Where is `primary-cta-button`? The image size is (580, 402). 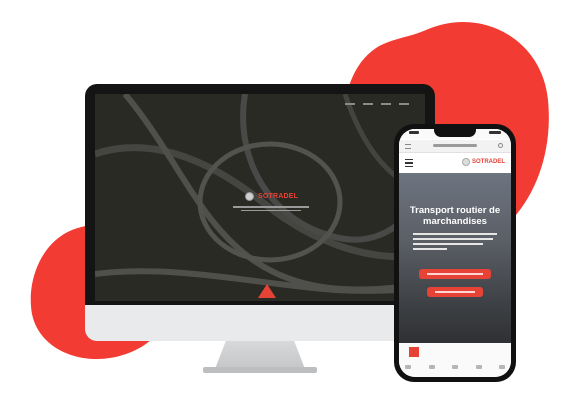
primary-cta-button is located at coordinates (455, 274).